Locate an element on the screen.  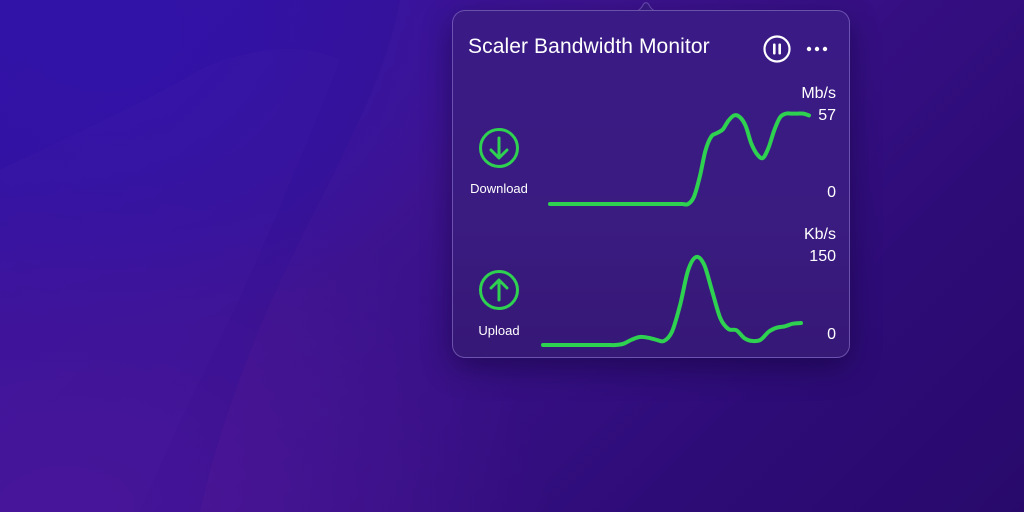
download-line is located at coordinates (679, 159).